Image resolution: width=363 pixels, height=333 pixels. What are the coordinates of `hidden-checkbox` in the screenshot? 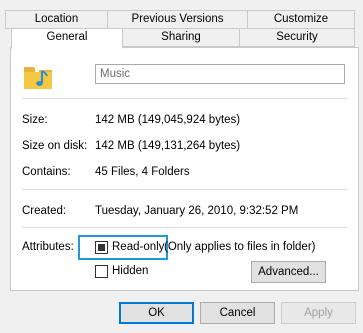 It's located at (101, 271).